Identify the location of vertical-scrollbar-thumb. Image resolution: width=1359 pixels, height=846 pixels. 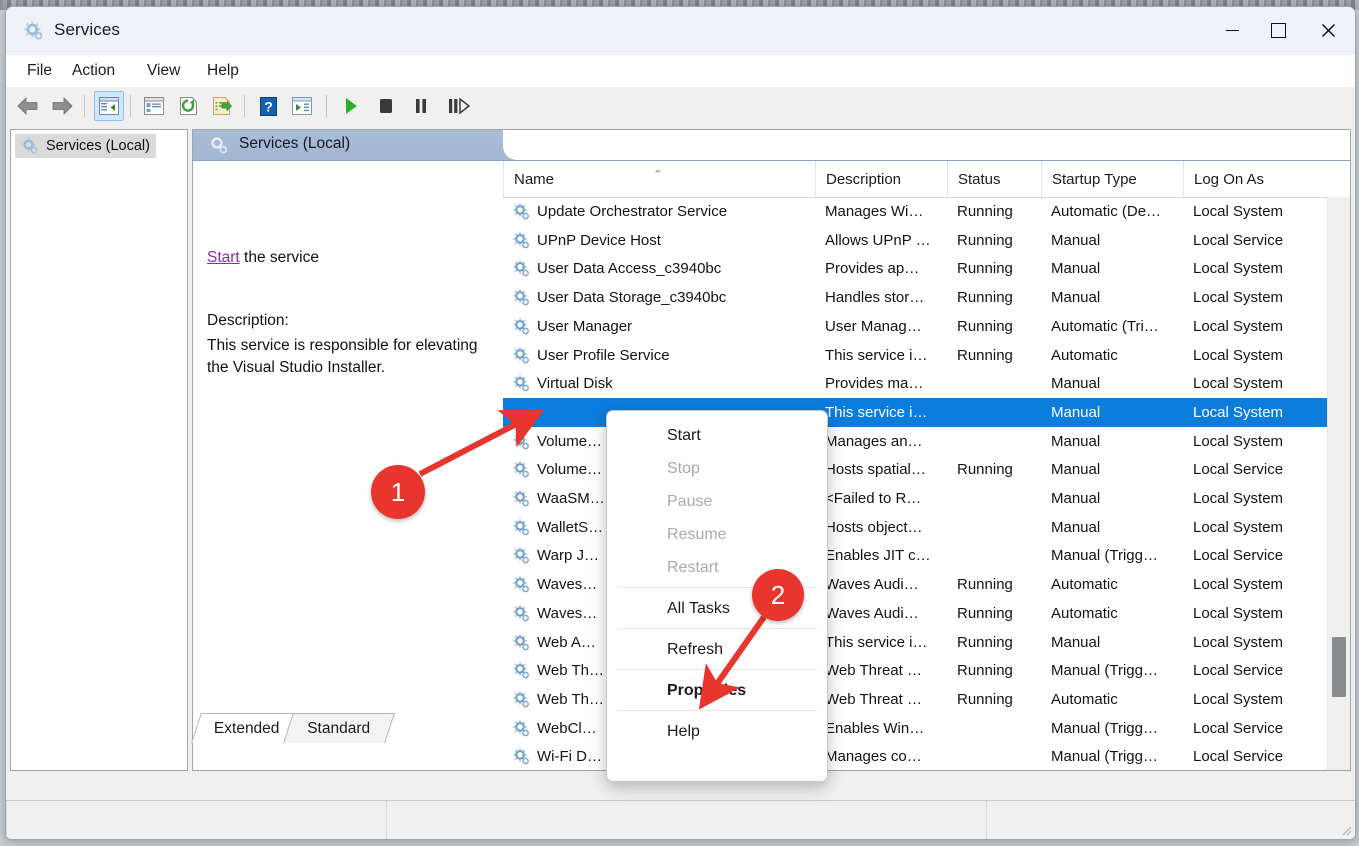
(1339, 667).